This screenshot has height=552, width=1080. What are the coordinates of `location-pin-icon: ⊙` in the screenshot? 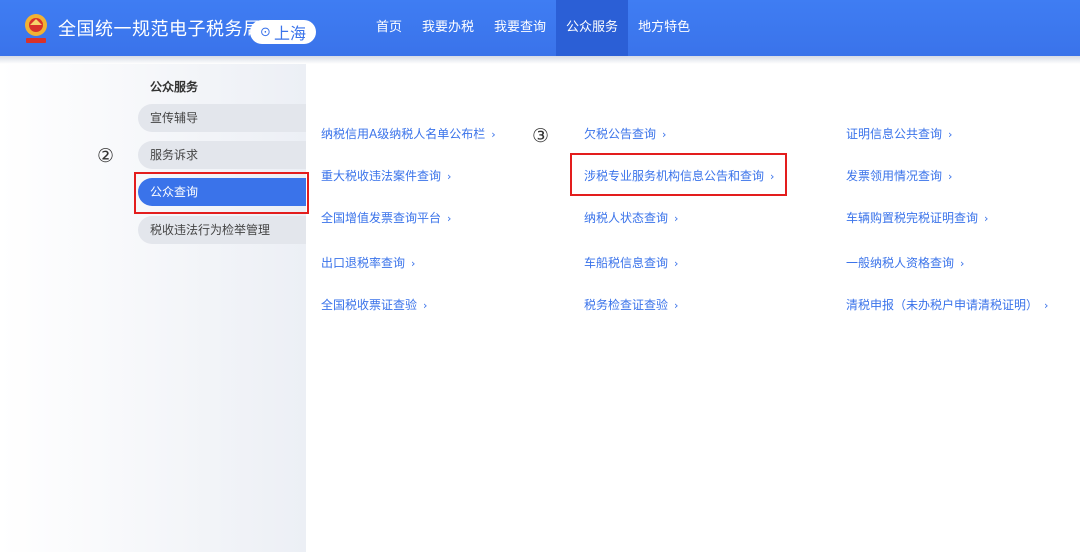 It's located at (265, 32).